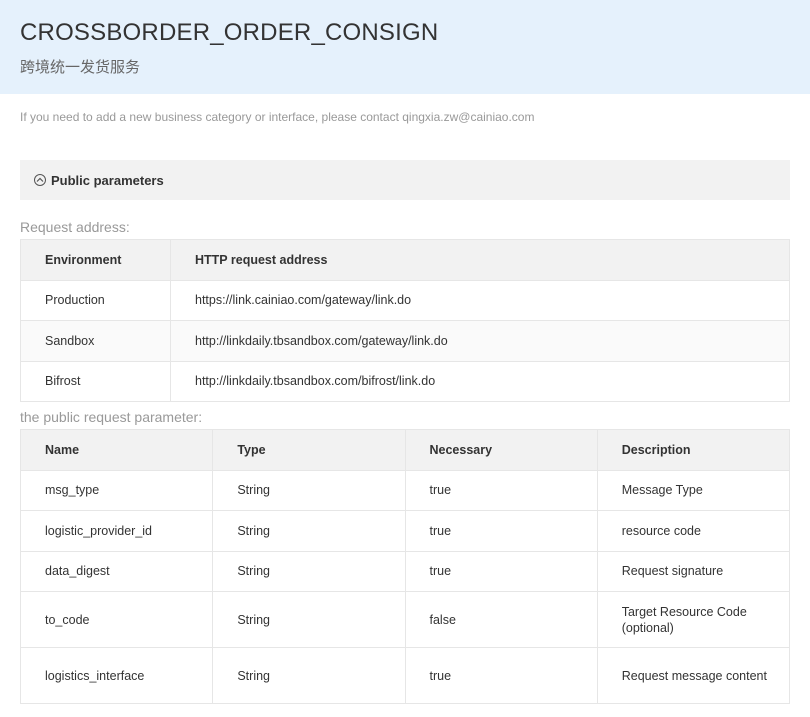  Describe the element at coordinates (95, 381) in the screenshot. I see `table-cell: Bifrost` at that location.